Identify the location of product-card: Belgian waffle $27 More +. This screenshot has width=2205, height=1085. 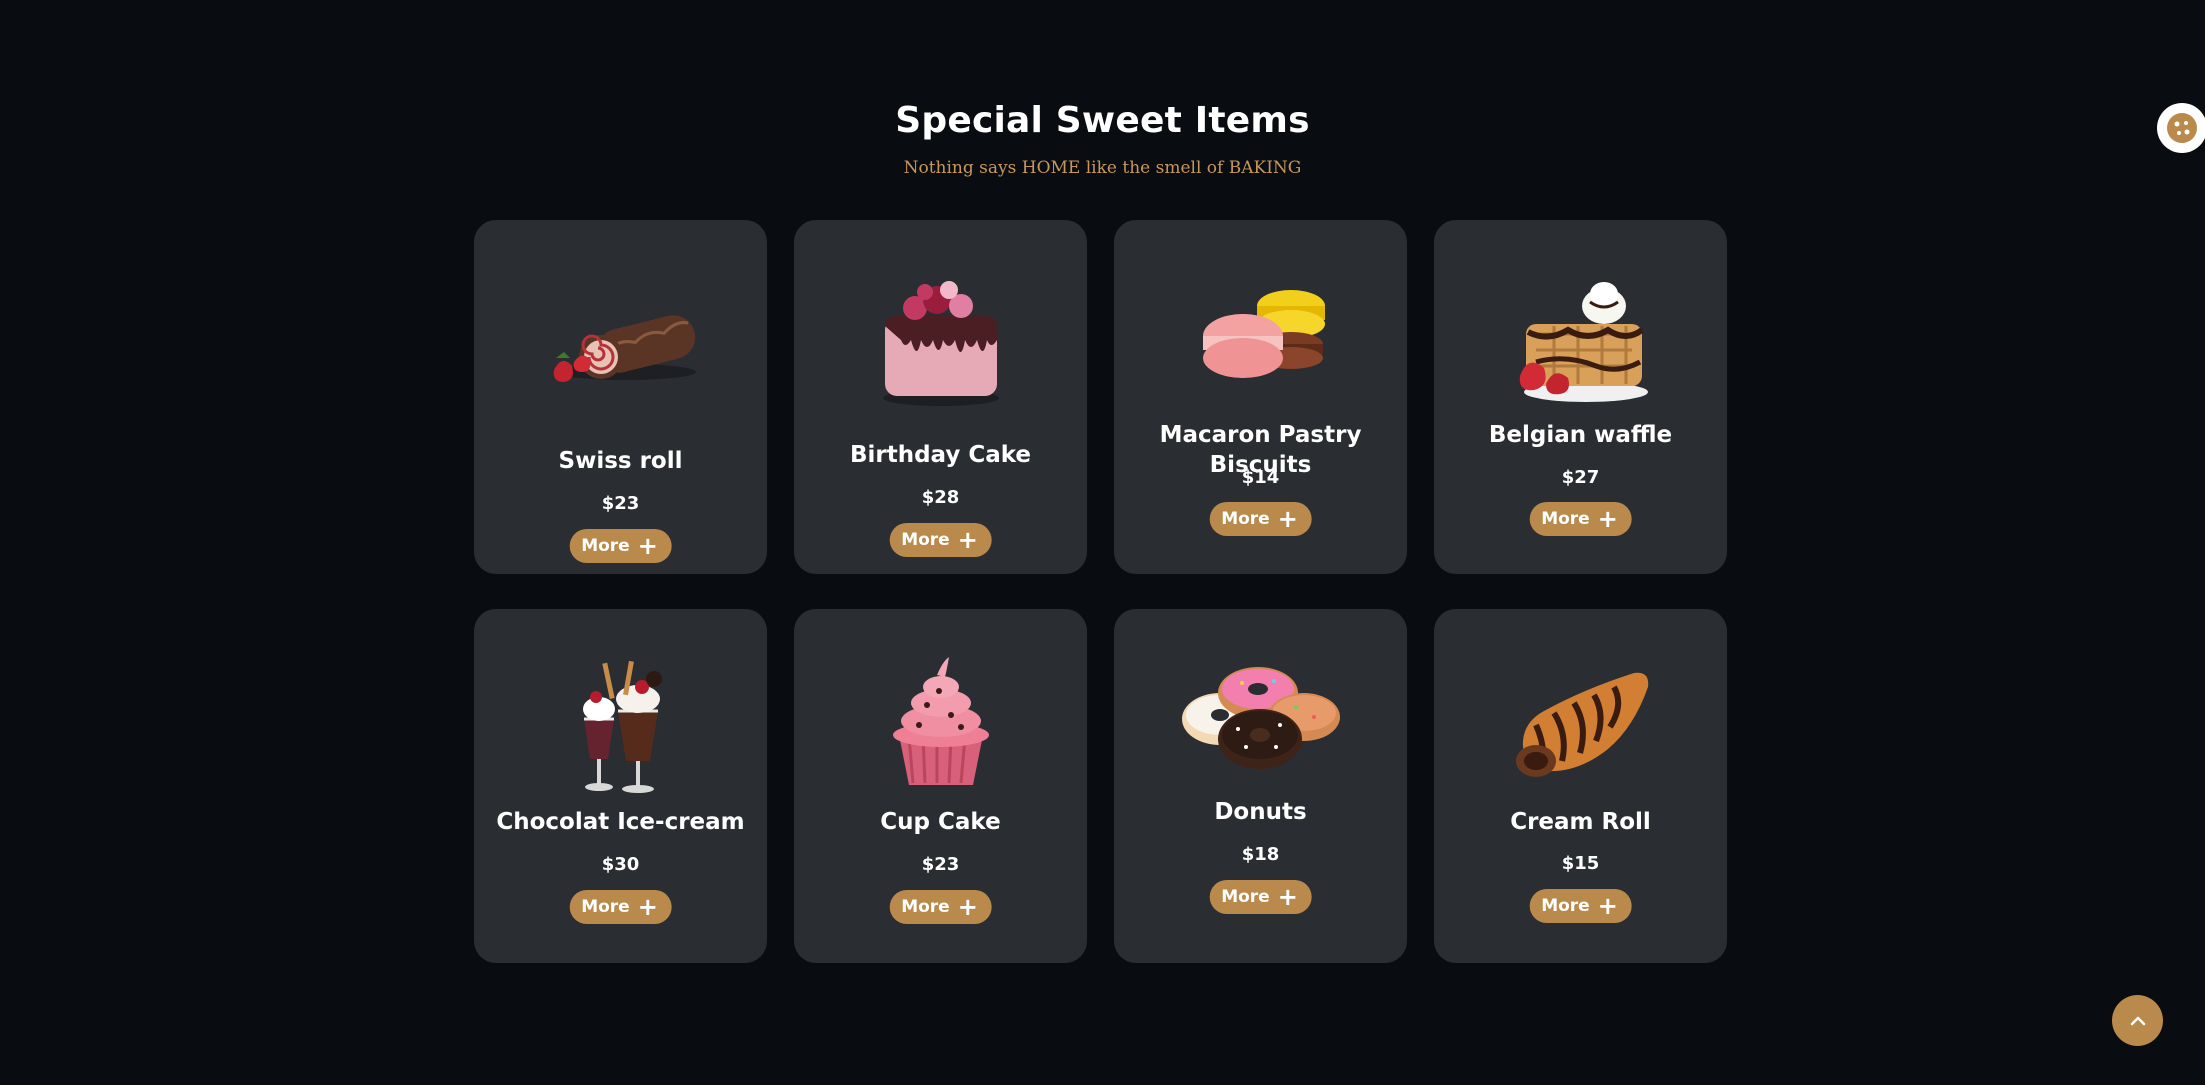
(1580, 397).